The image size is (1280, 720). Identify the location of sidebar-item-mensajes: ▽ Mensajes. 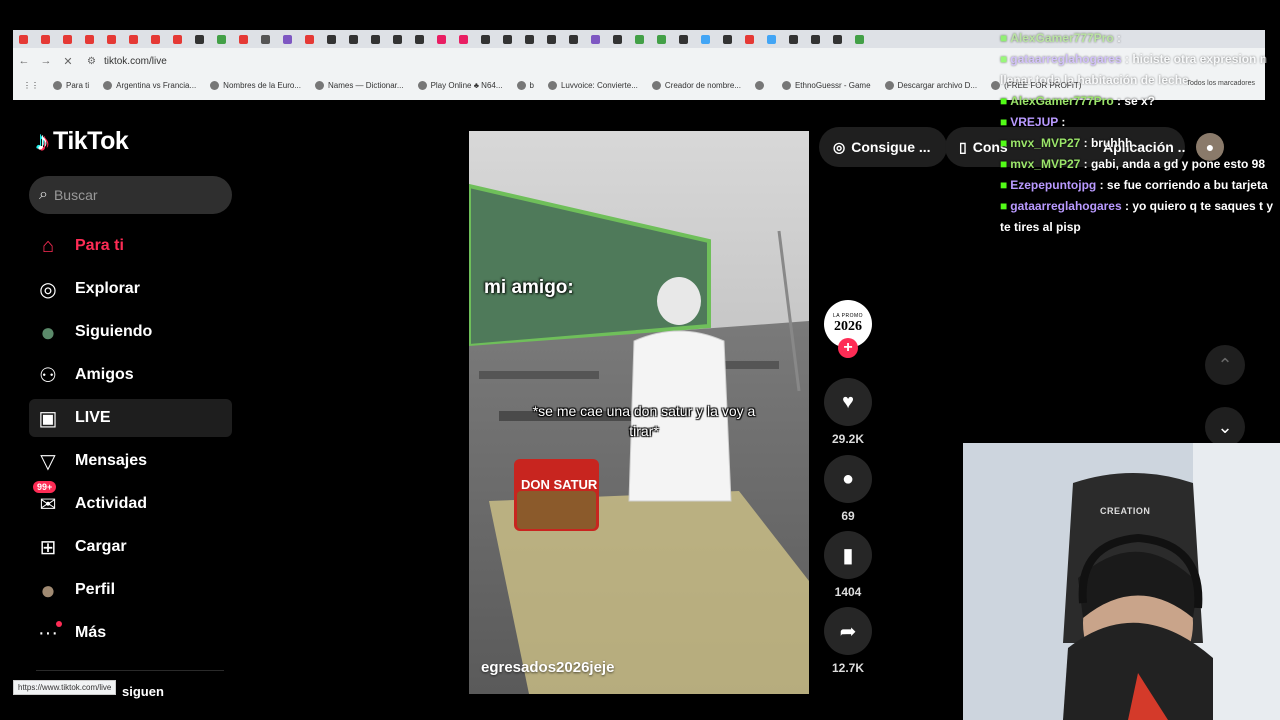
(130, 461).